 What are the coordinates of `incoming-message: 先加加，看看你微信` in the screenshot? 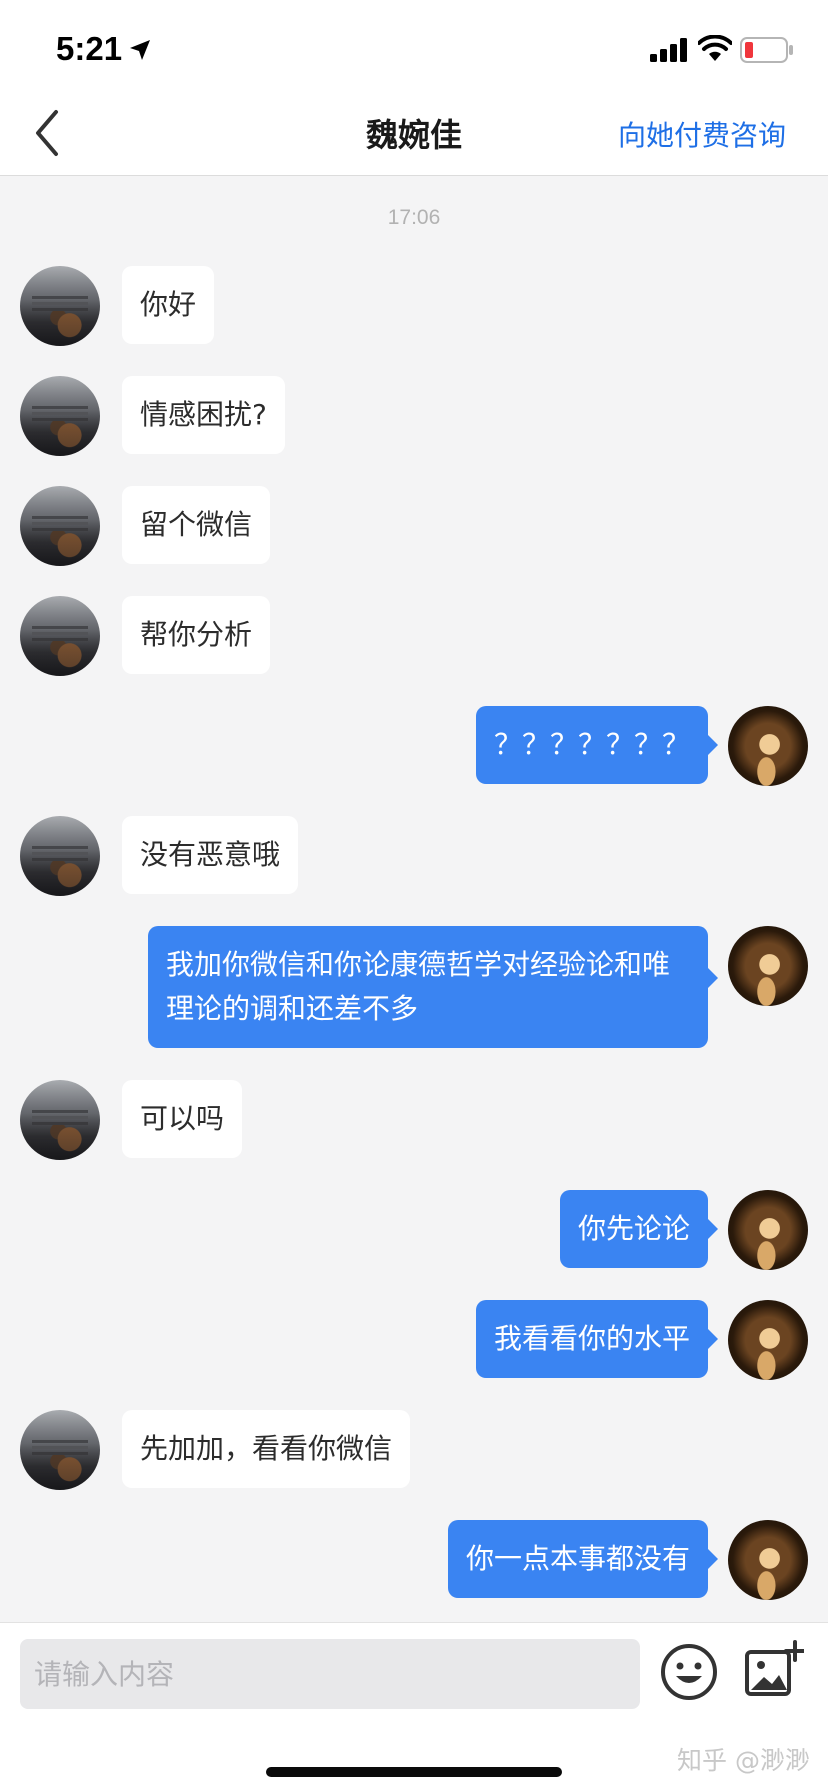 It's located at (266, 1449).